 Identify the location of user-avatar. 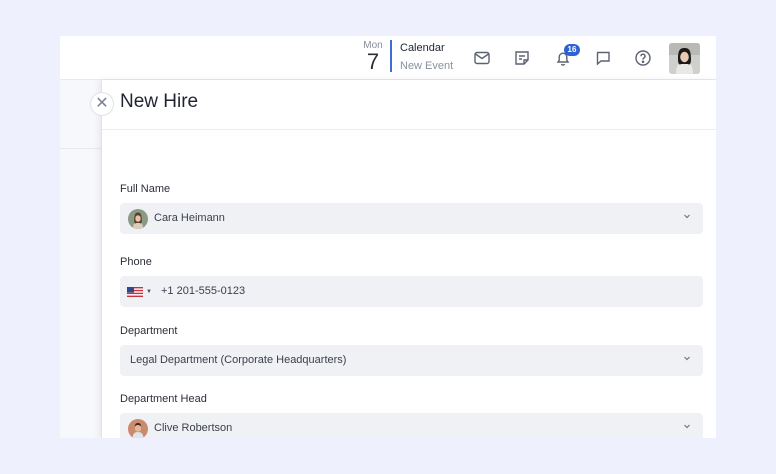
(684, 58).